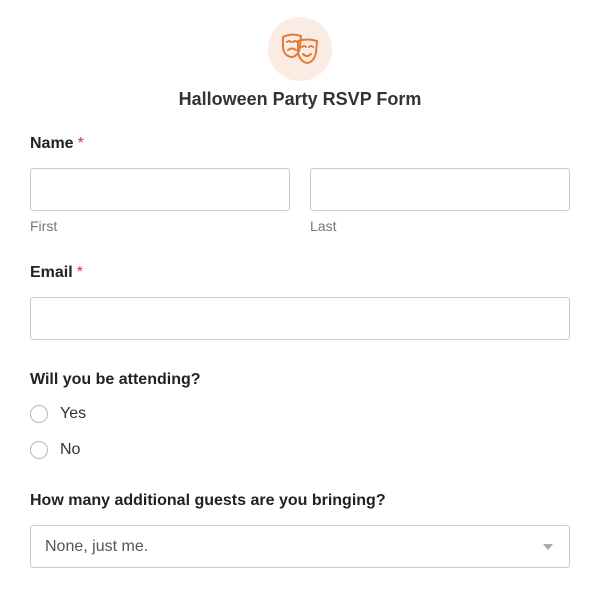 This screenshot has width=600, height=600. I want to click on email-label-text: Email, so click(51, 272).